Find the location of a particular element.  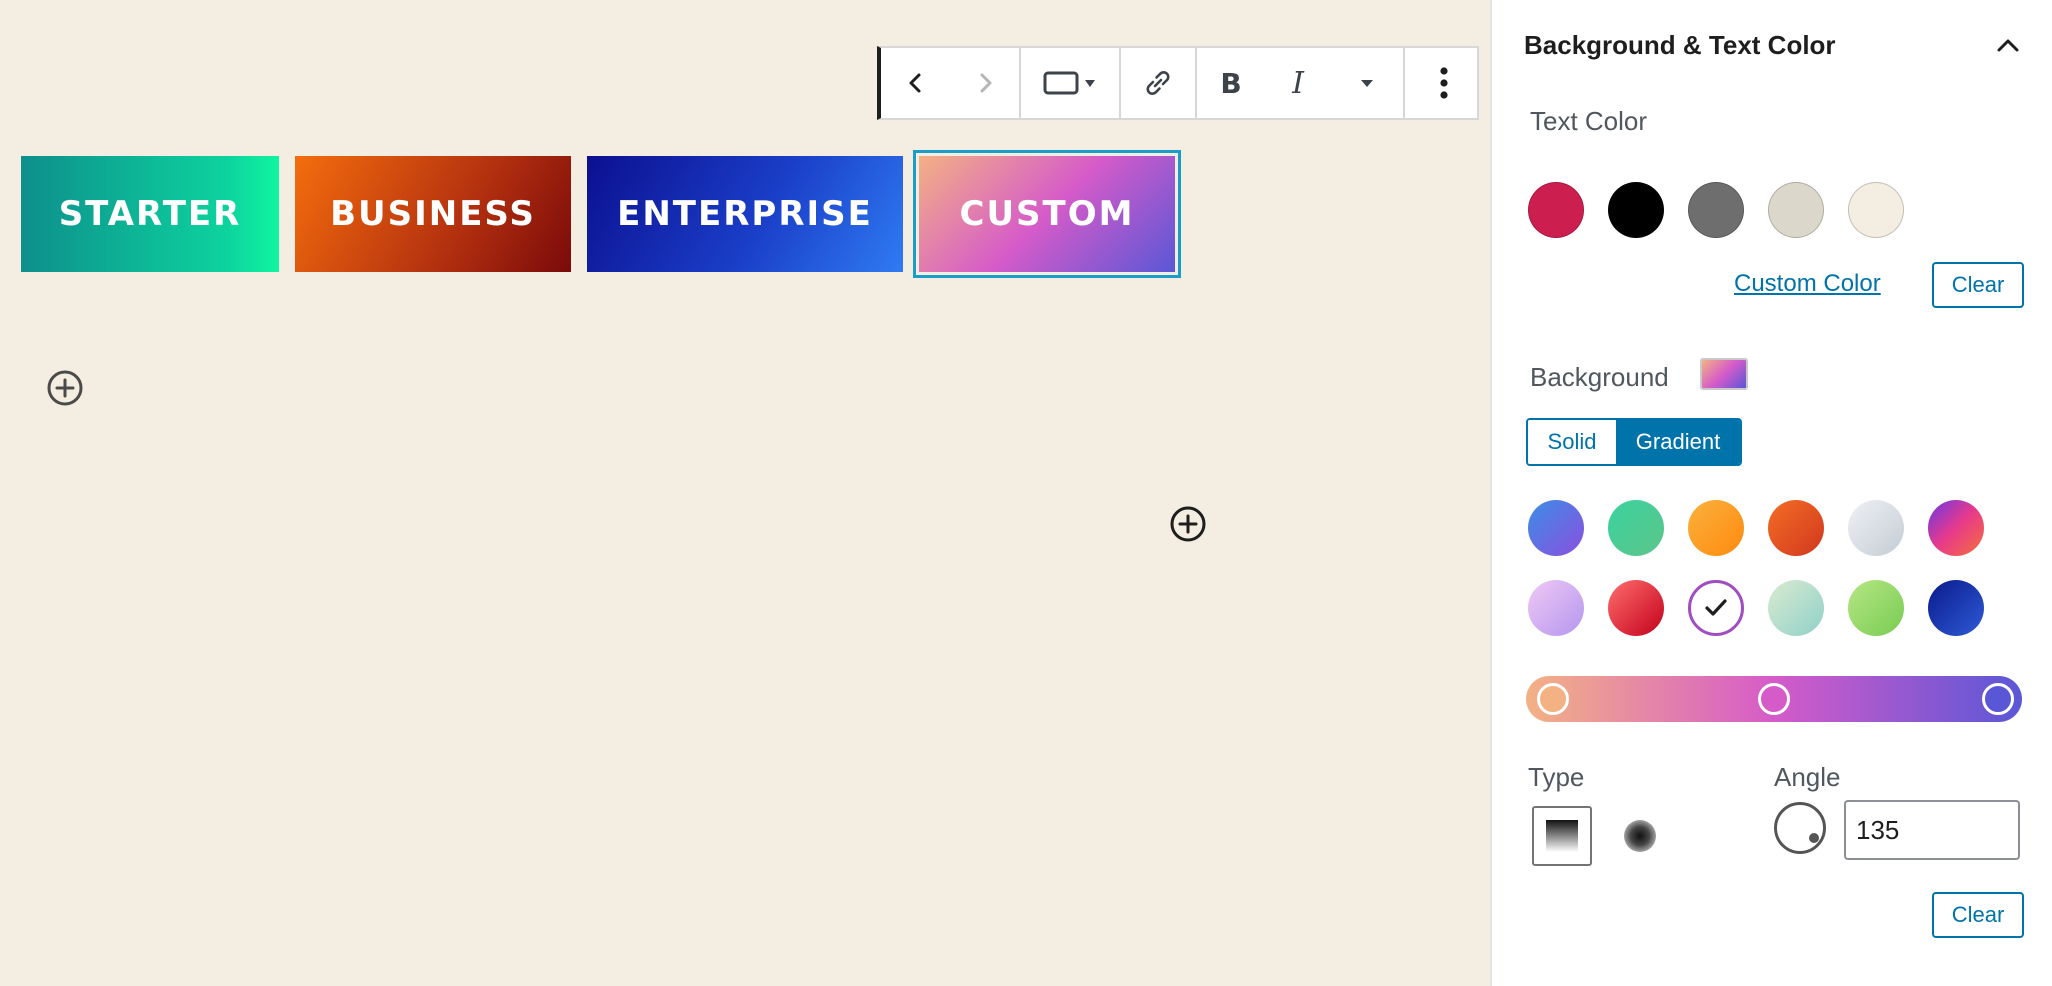

more-formatting-button is located at coordinates (1367, 83).